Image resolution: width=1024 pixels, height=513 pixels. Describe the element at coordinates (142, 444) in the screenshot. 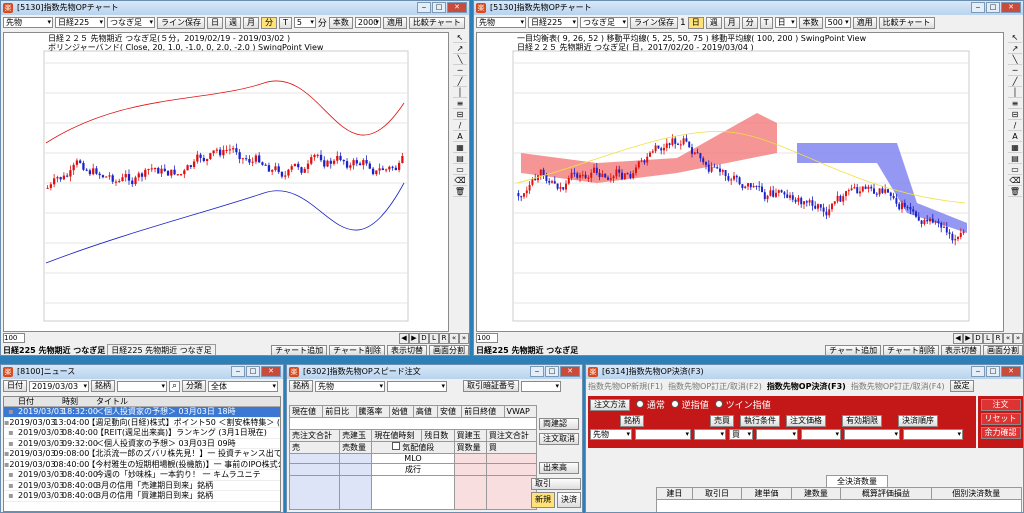

I see `news-row: ▪ 2019/03/03 09:32:00 ＜個人投資家の予想＞ 03月03日 09時` at that location.